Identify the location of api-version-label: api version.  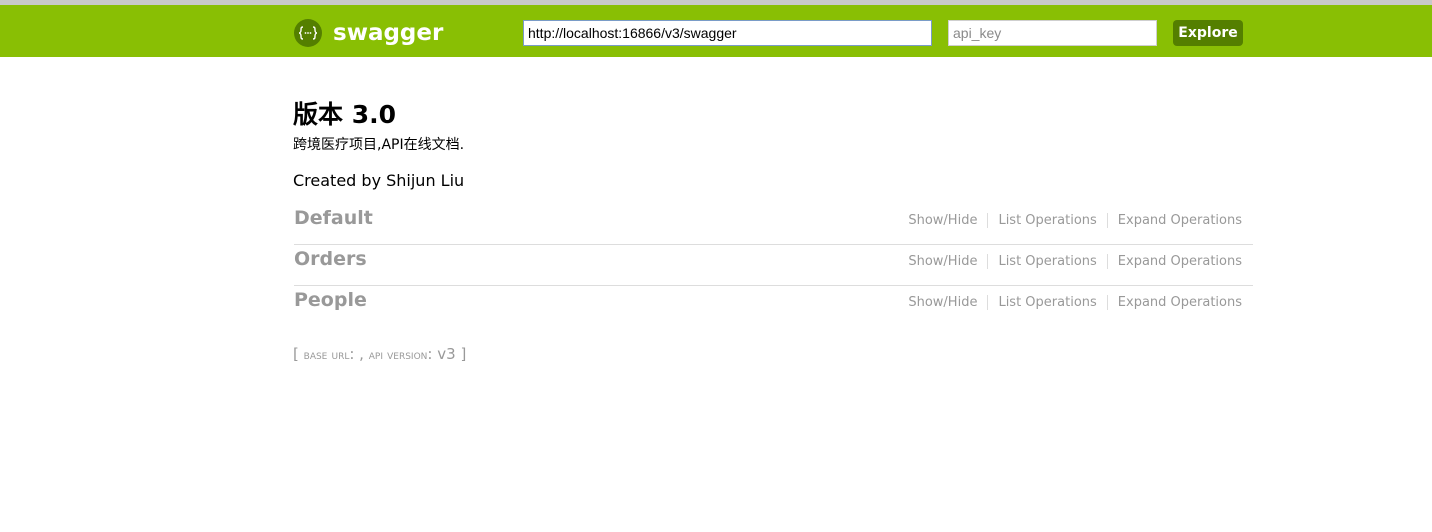
(398, 355).